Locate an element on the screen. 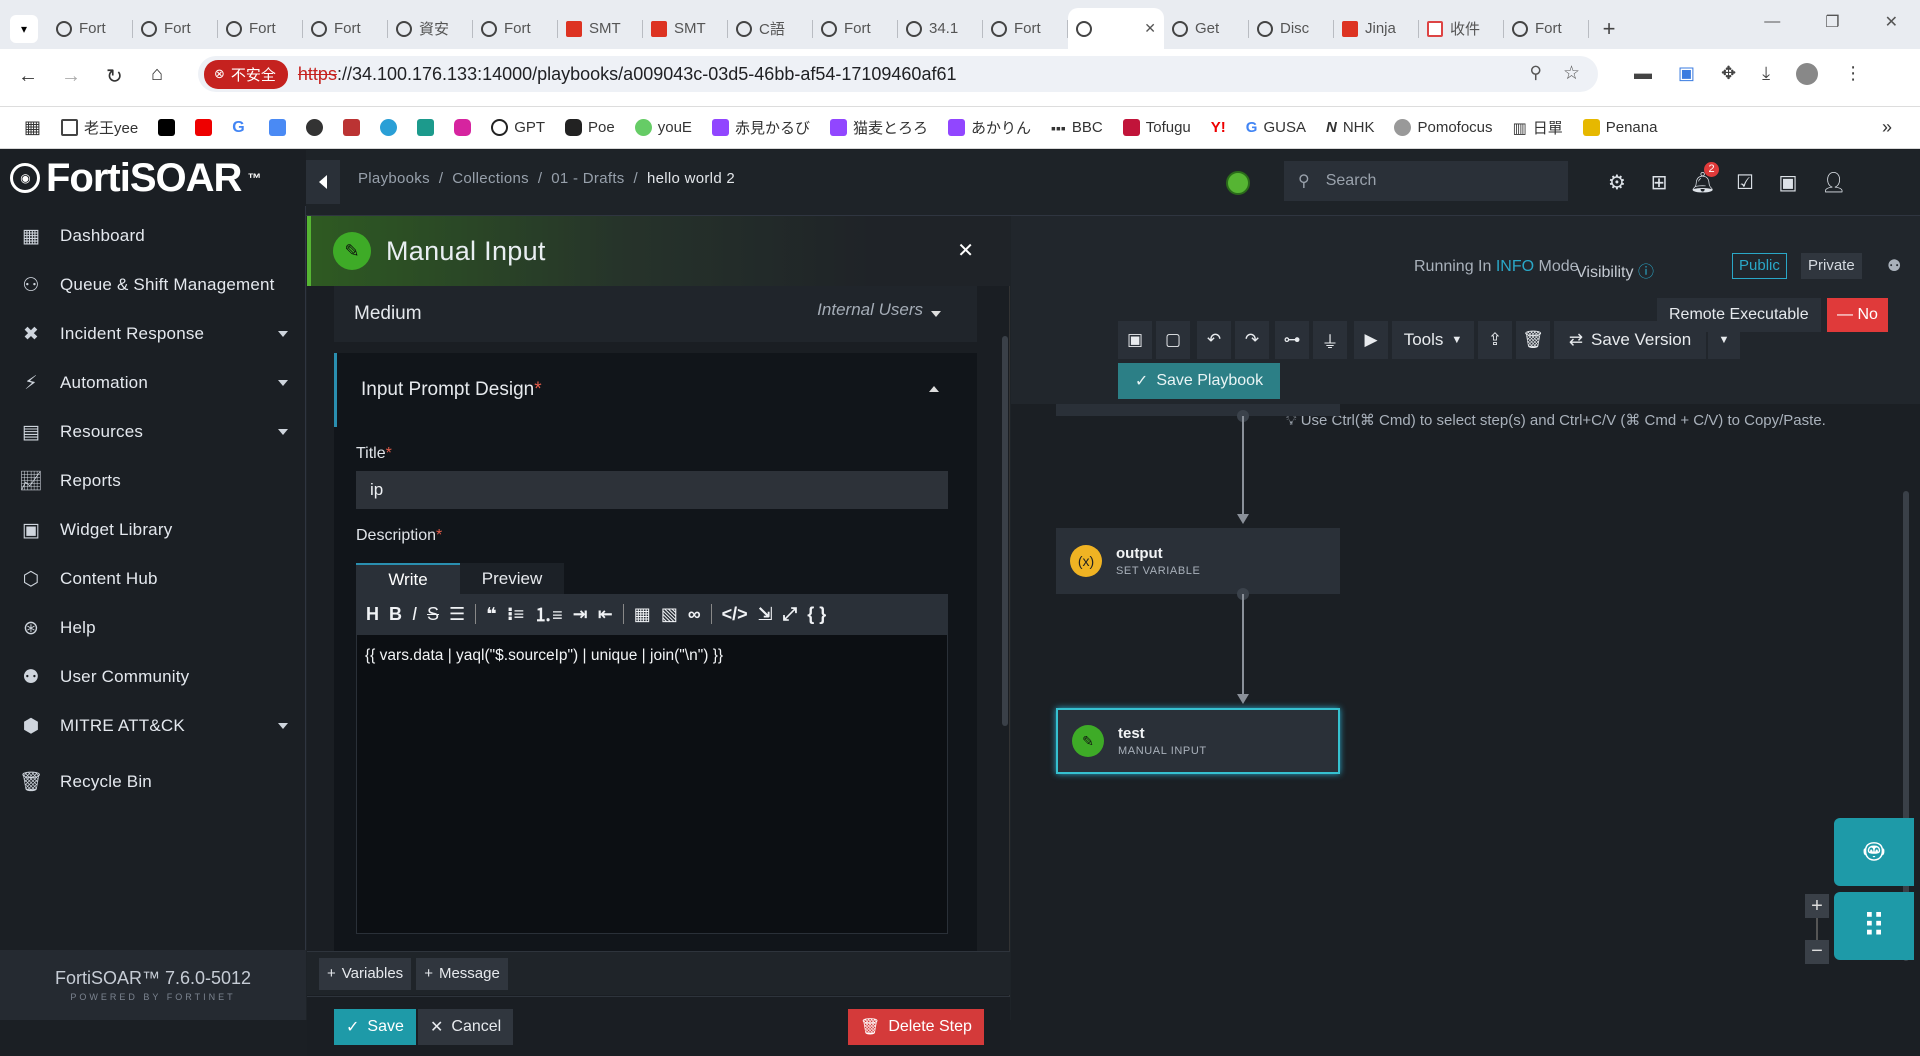 This screenshot has width=1920, height=1056. translate-bm-icon is located at coordinates (278, 127).